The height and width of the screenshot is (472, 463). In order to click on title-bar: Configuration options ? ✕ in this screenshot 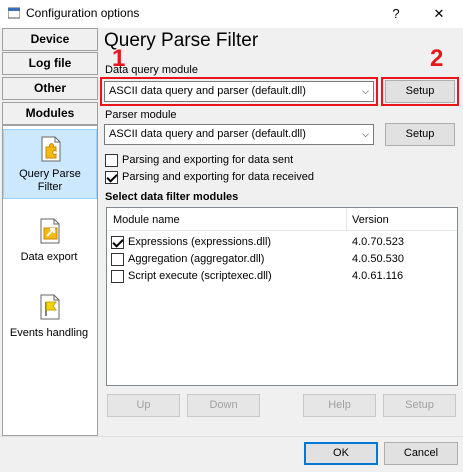, I will do `click(231, 14)`.